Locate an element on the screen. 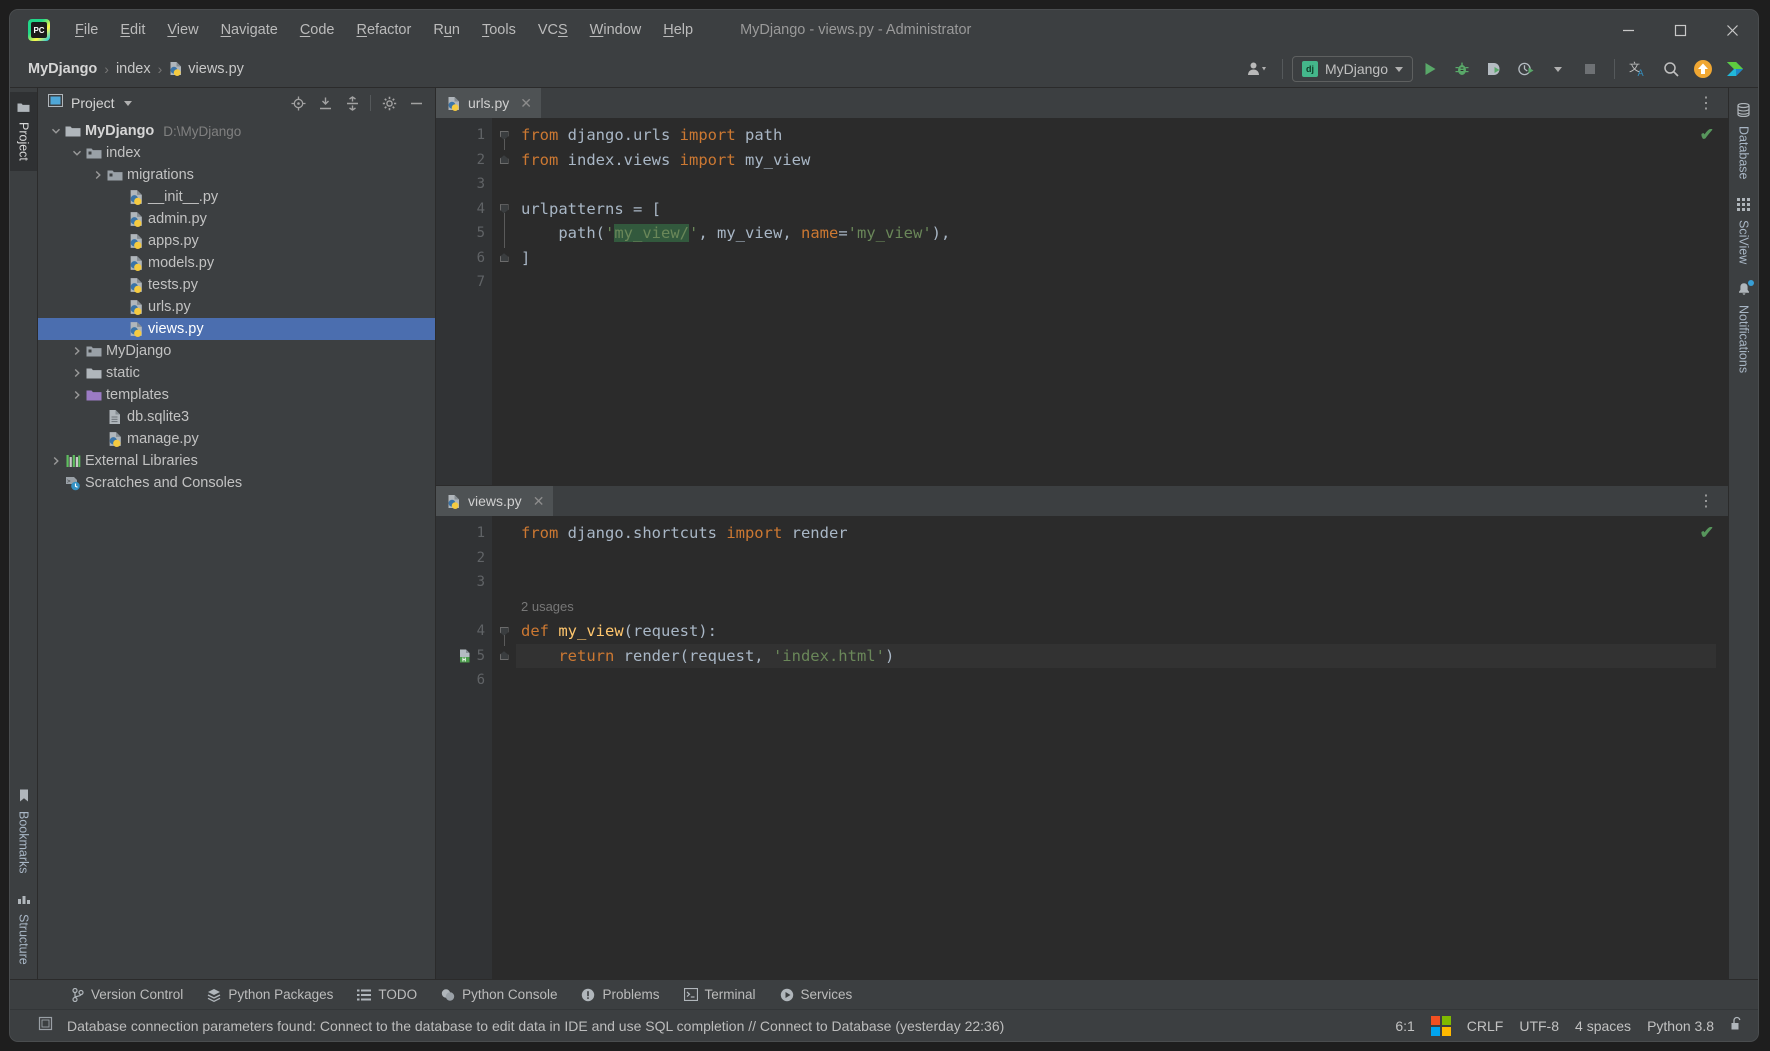 This screenshot has width=1770, height=1051. project-view-dropdown is located at coordinates (128, 103).